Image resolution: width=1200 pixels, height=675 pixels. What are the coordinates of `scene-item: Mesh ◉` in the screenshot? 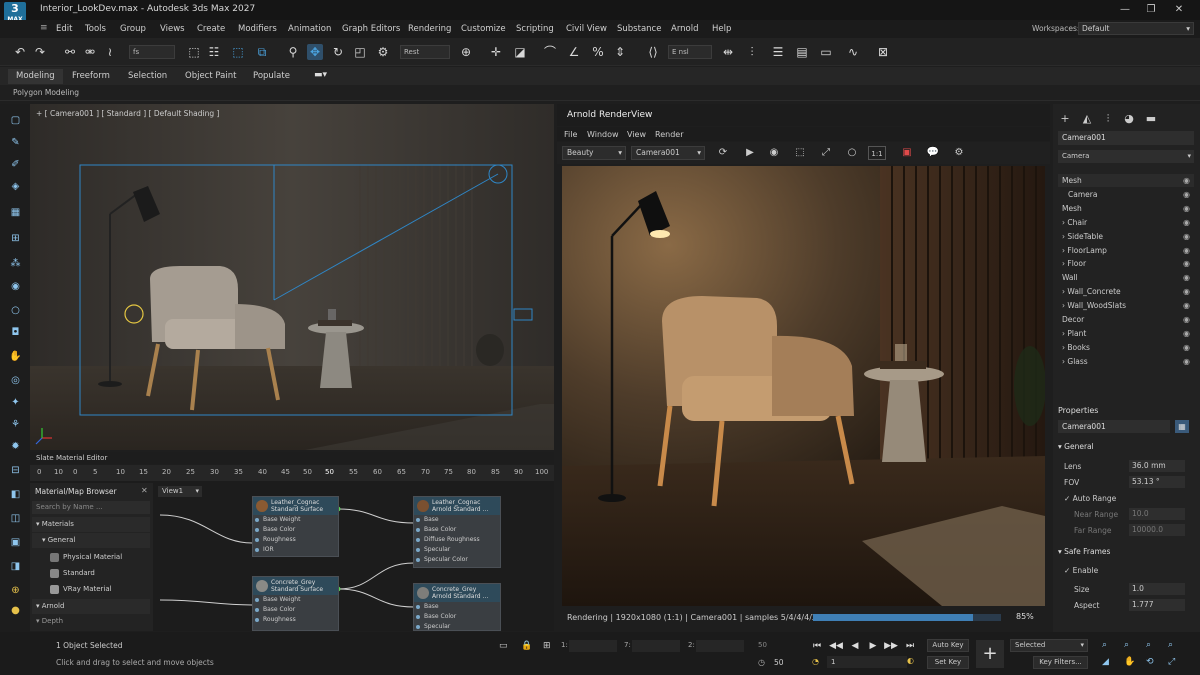 It's located at (1126, 208).